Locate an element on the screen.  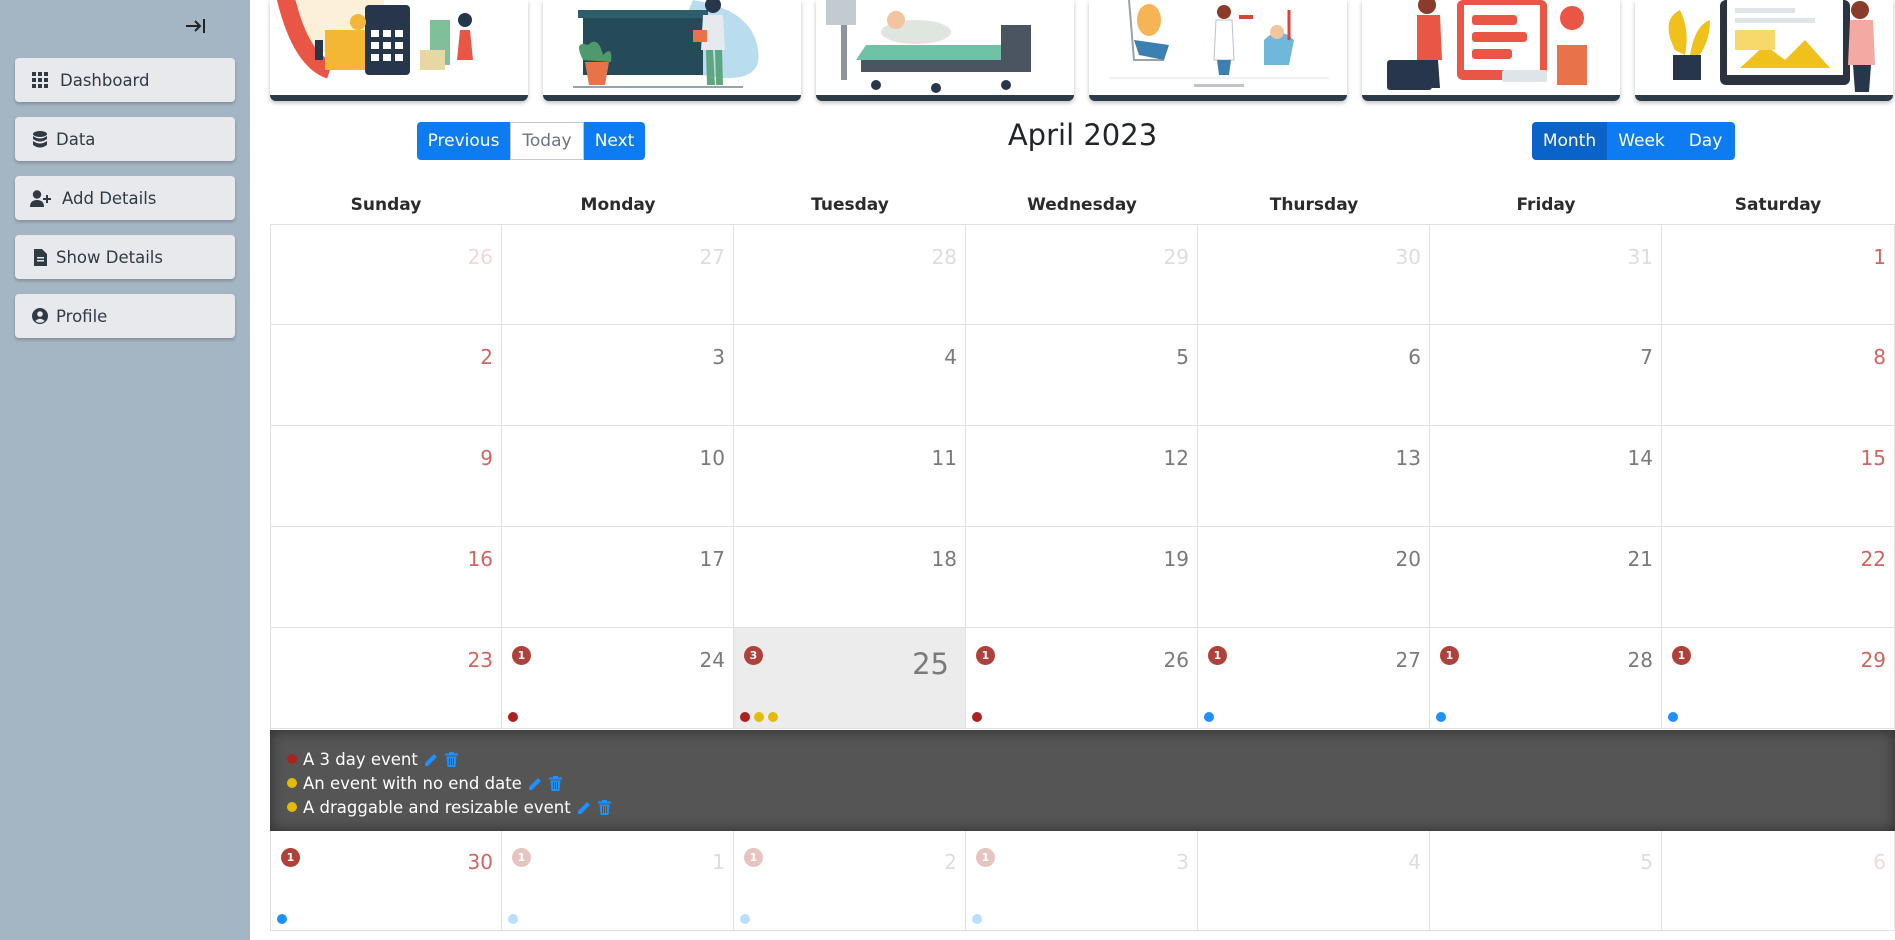
day-cell: 29 is located at coordinates (1082, 274).